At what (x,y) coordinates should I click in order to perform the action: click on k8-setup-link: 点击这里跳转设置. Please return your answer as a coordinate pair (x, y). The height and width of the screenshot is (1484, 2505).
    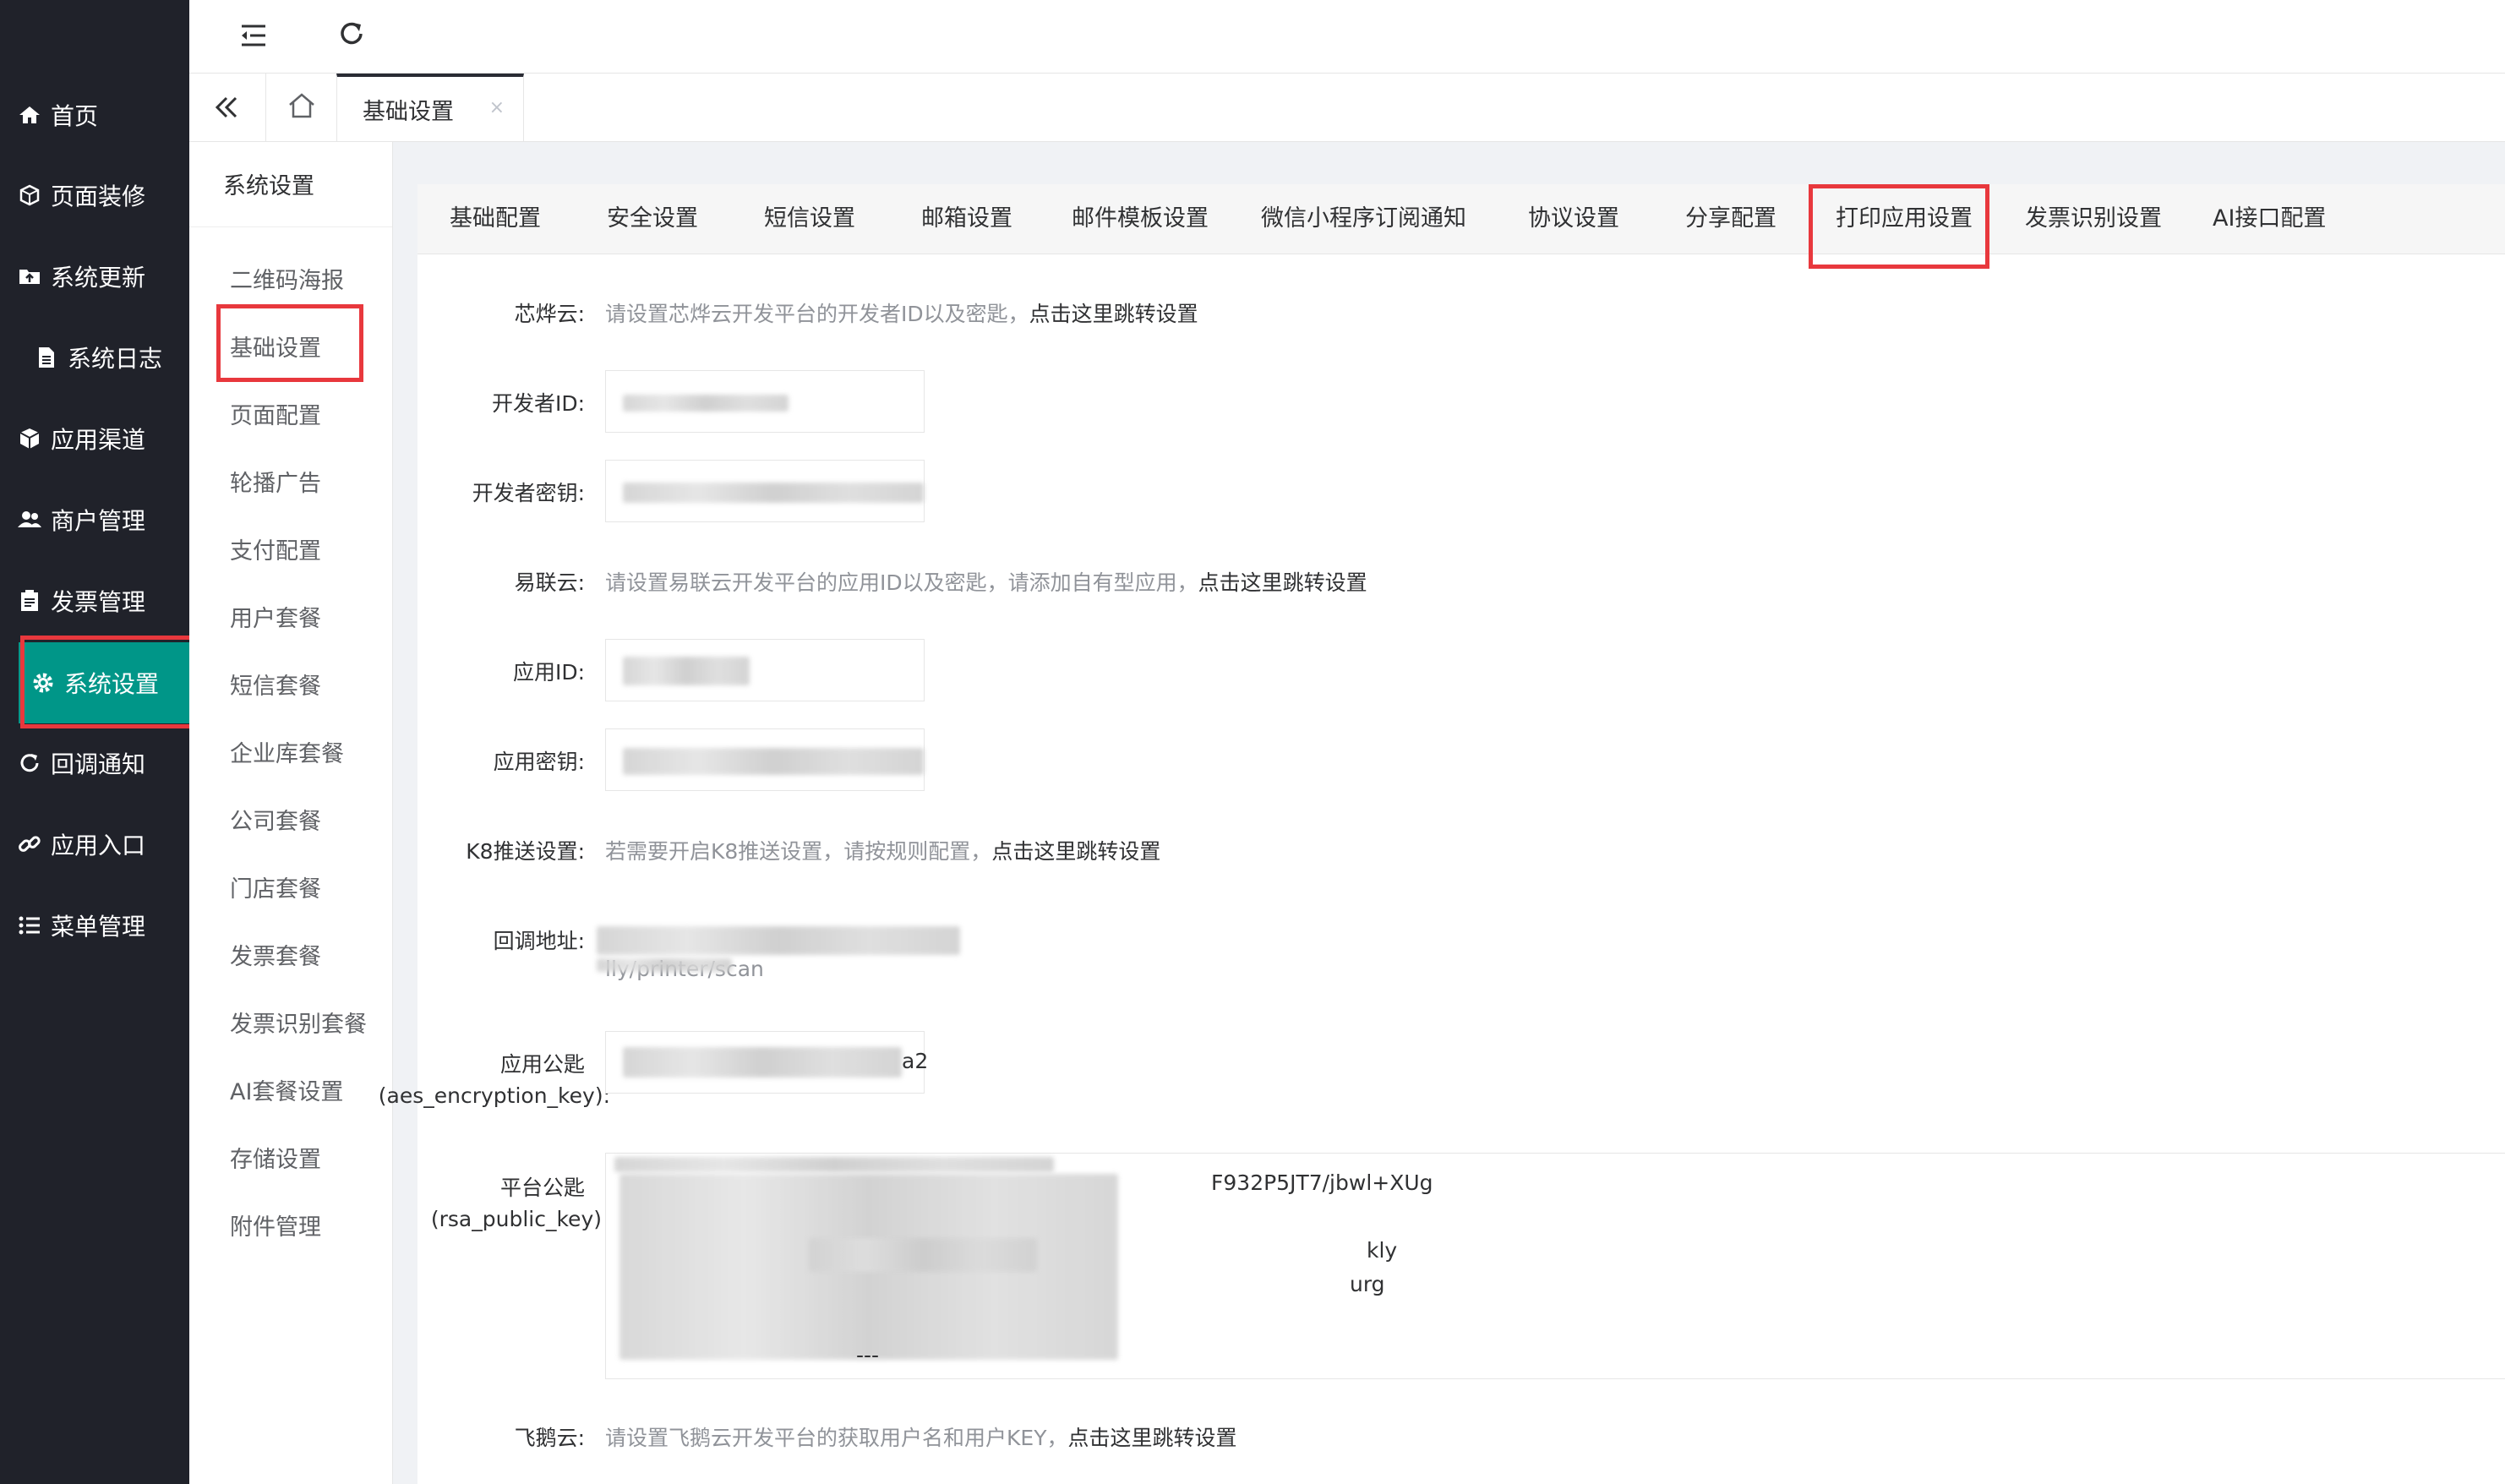
    Looking at the image, I should click on (1075, 852).